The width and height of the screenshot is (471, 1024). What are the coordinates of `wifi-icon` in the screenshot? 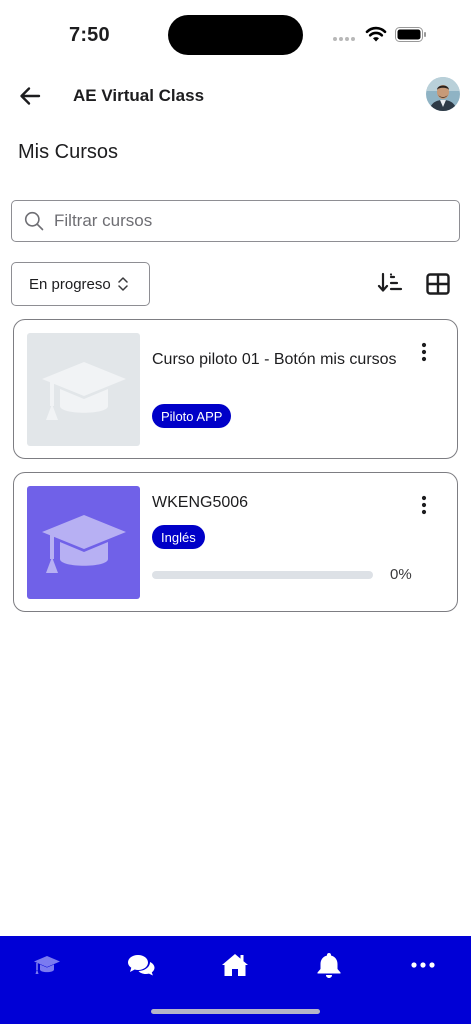 It's located at (376, 34).